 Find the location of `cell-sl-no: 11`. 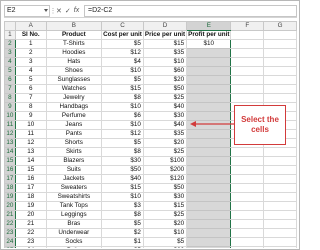

cell-sl-no: 11 is located at coordinates (30, 134).